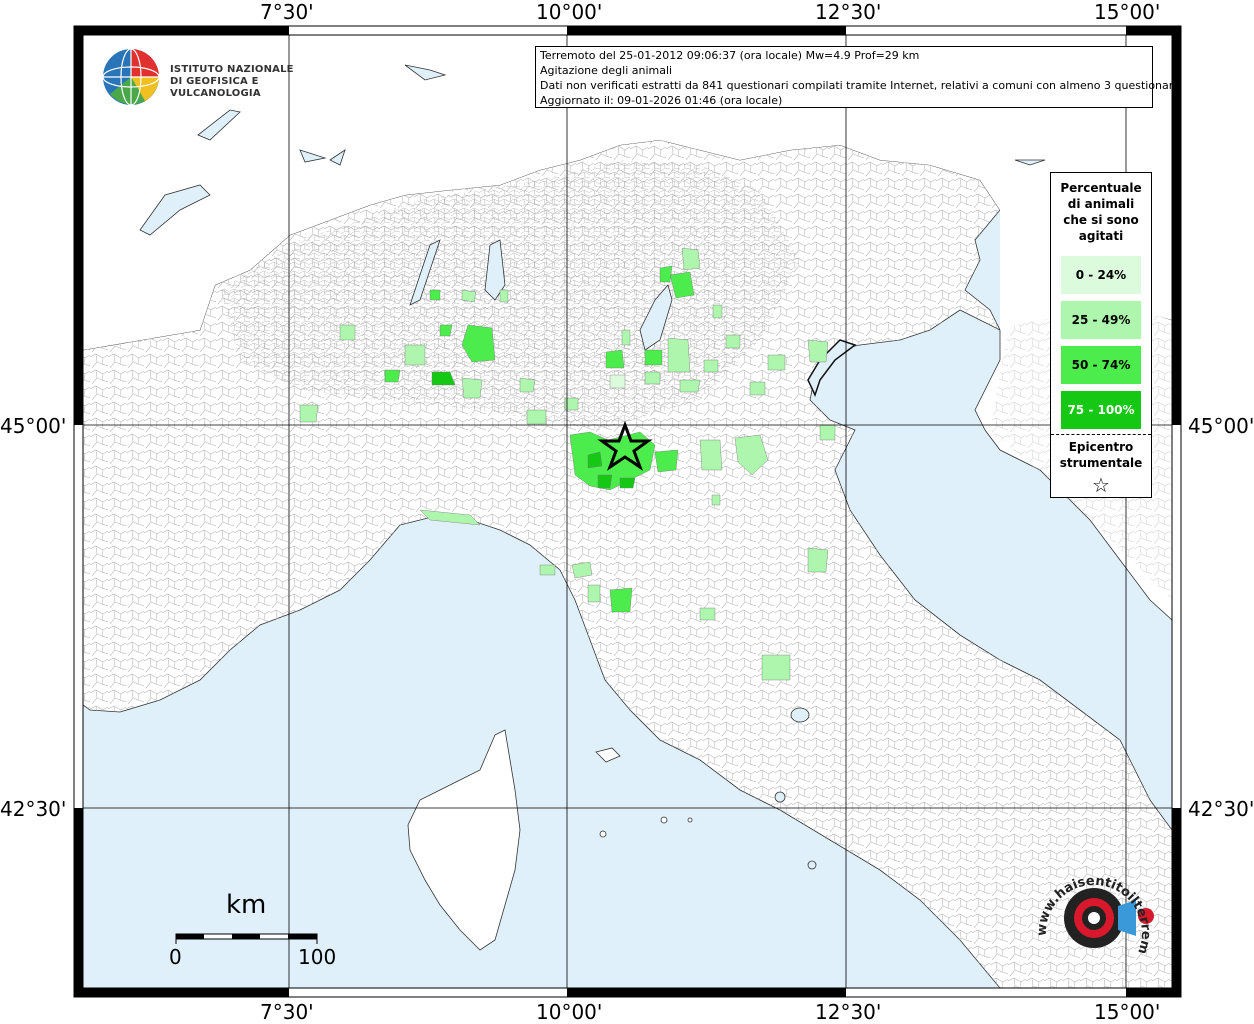  Describe the element at coordinates (33, 426) in the screenshot. I see `lat-label-left-1: 45°00'` at that location.